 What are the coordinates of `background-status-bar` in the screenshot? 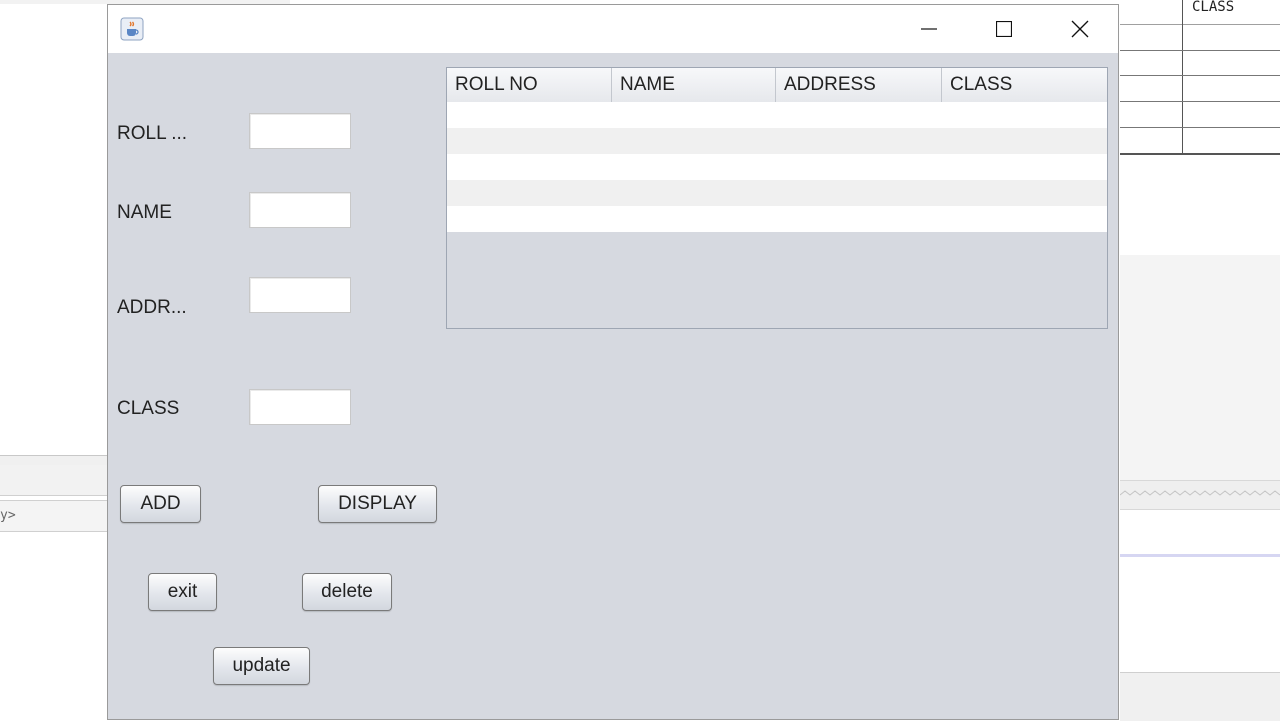 It's located at (1200, 696).